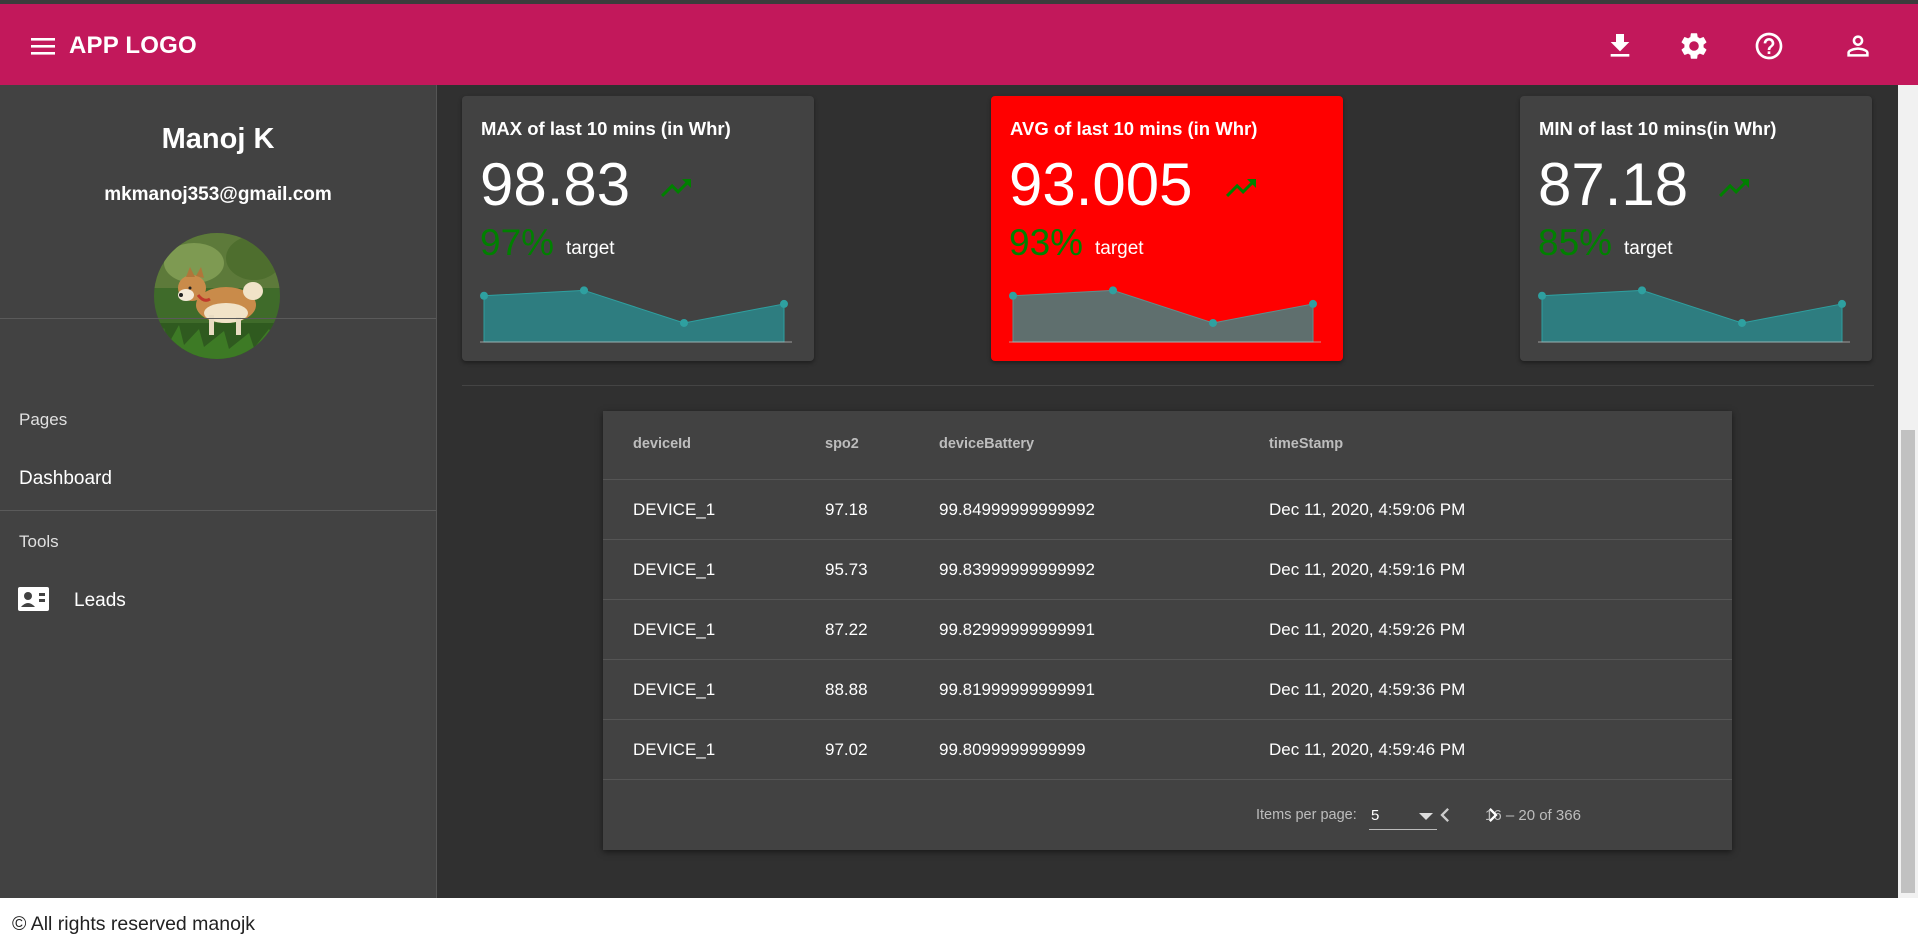 Image resolution: width=1918 pixels, height=947 pixels. I want to click on paginator: Items per page: 5 16 – 20 of 366, so click(1167, 813).